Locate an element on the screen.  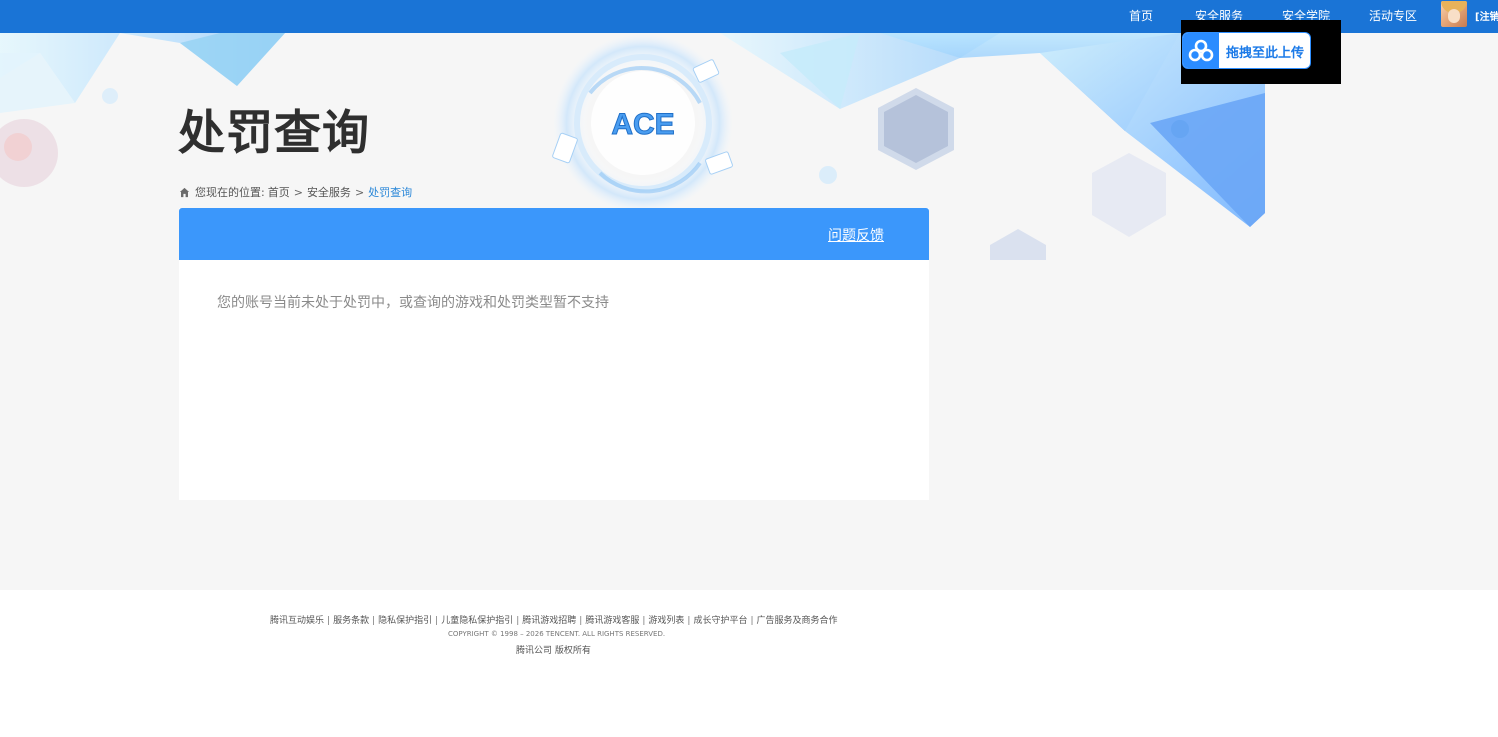
drag-upload-button: 拖拽至此上传 is located at coordinates (1246, 50).